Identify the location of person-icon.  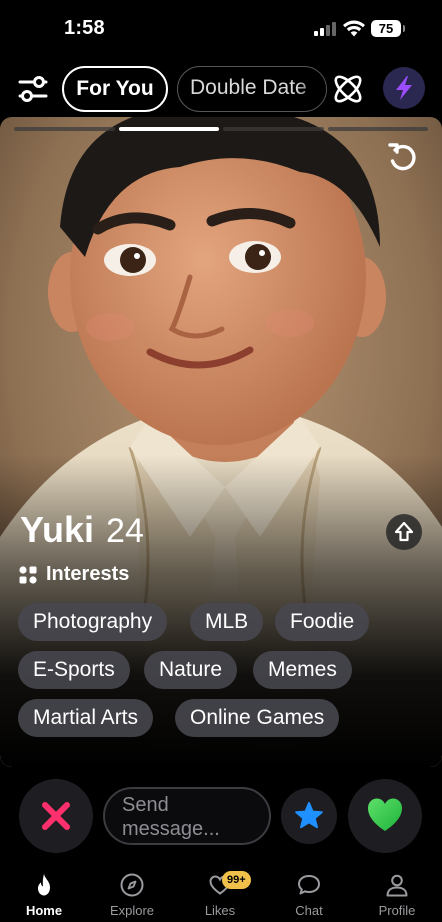
(397, 885).